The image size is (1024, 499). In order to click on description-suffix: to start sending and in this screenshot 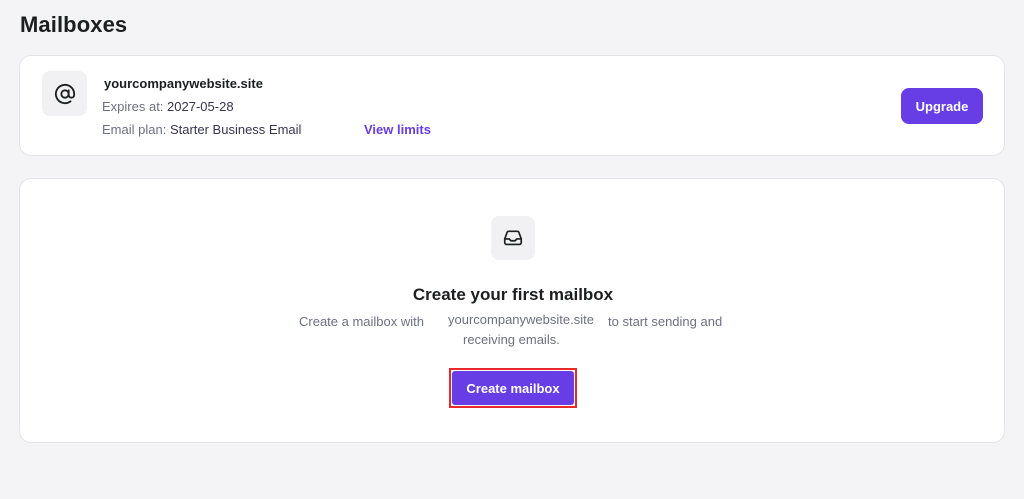, I will do `click(665, 321)`.